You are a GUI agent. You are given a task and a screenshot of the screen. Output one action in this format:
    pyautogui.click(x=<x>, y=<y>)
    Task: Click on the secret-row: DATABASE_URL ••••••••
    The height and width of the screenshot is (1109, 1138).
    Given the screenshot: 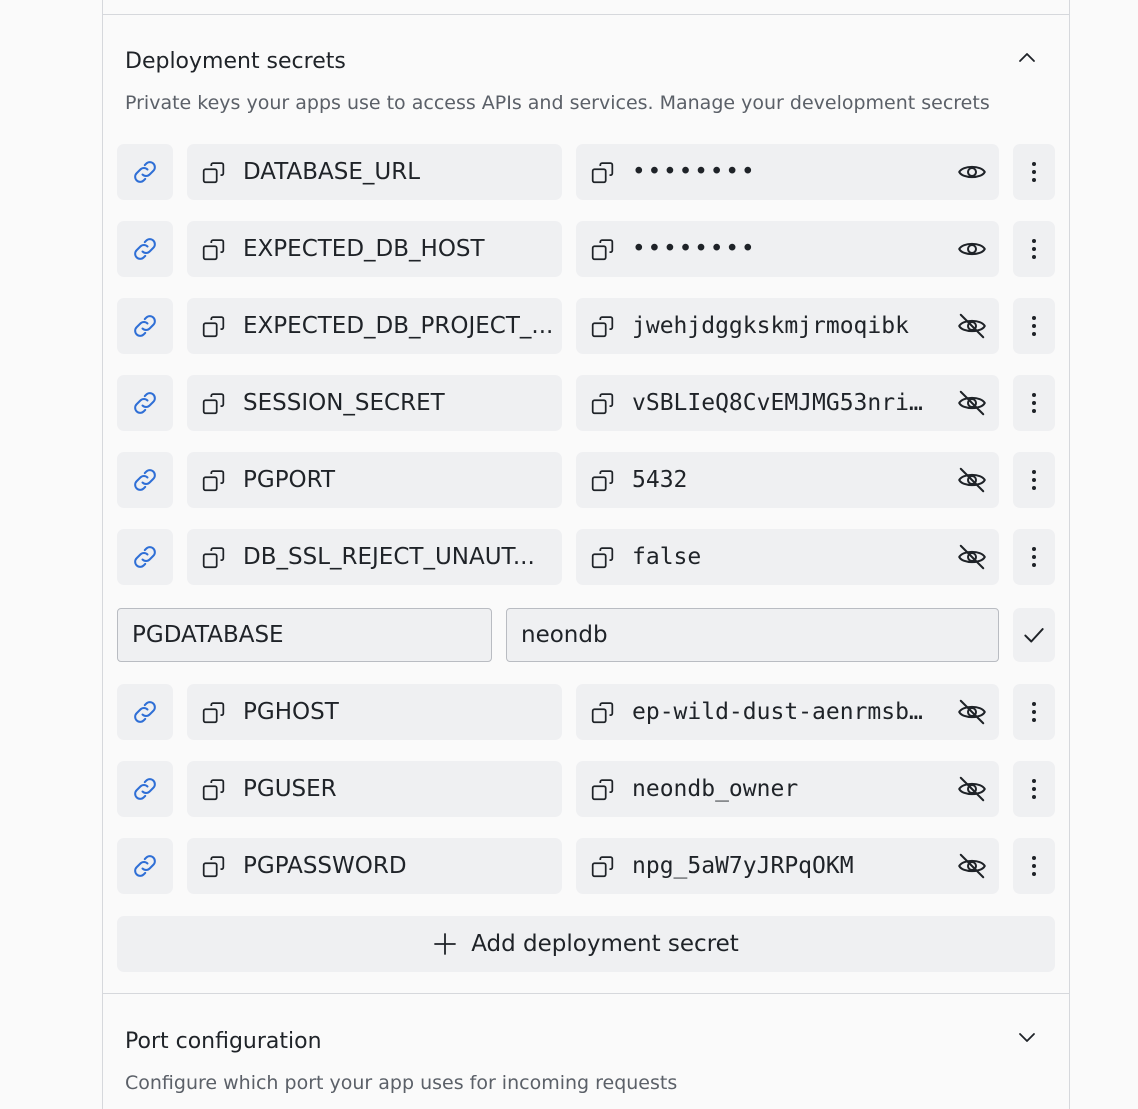 What is the action you would take?
    pyautogui.click(x=586, y=172)
    